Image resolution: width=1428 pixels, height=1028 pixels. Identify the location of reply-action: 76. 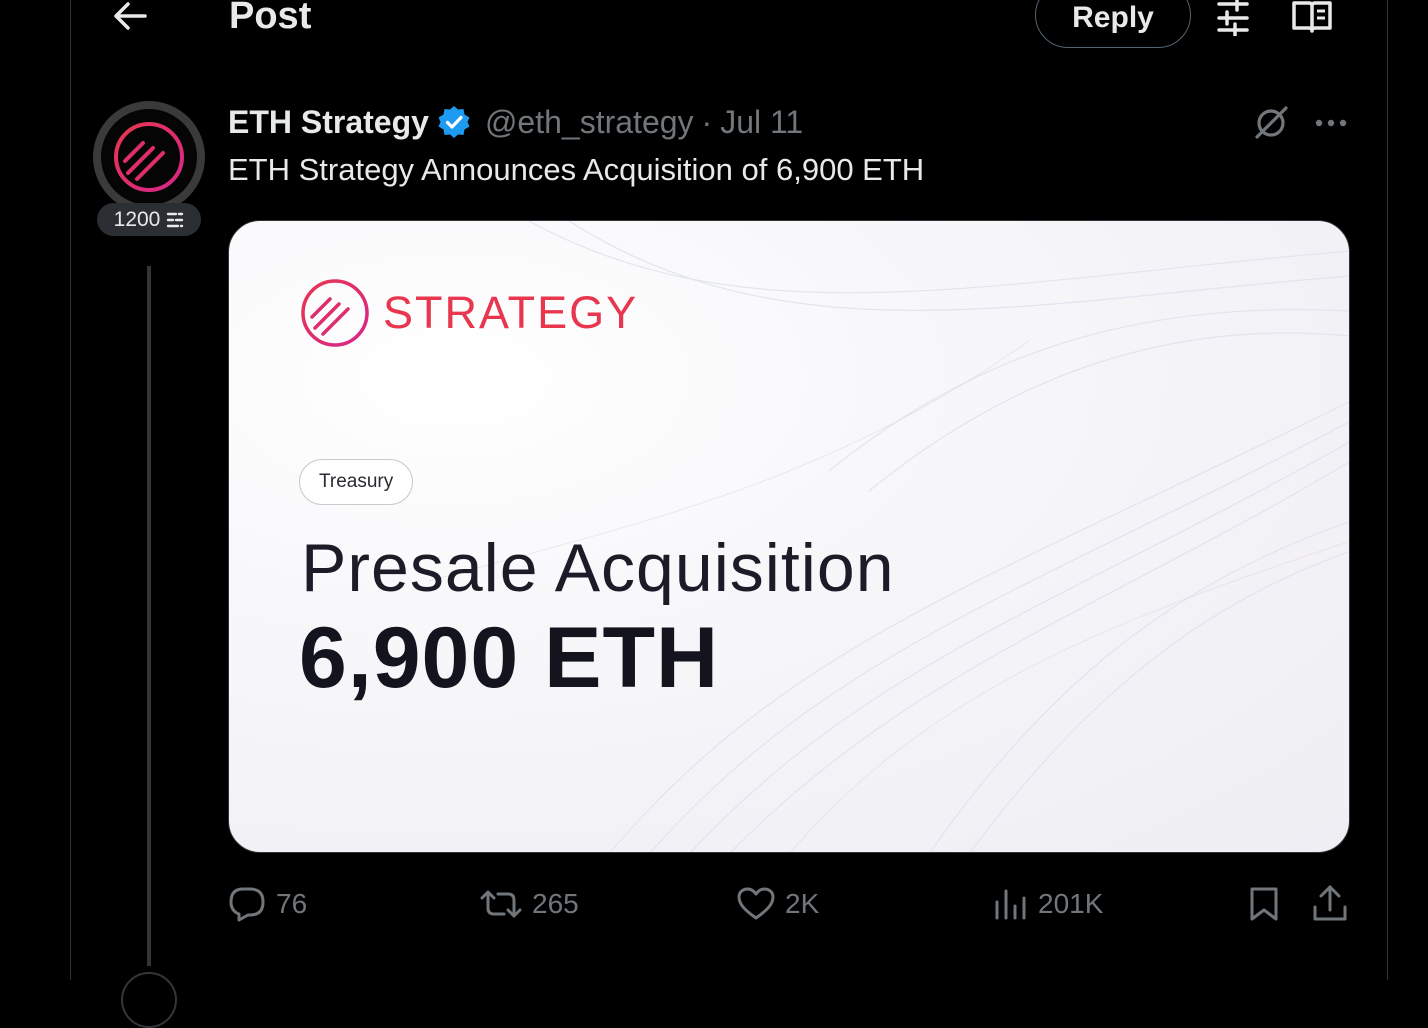
(267, 904).